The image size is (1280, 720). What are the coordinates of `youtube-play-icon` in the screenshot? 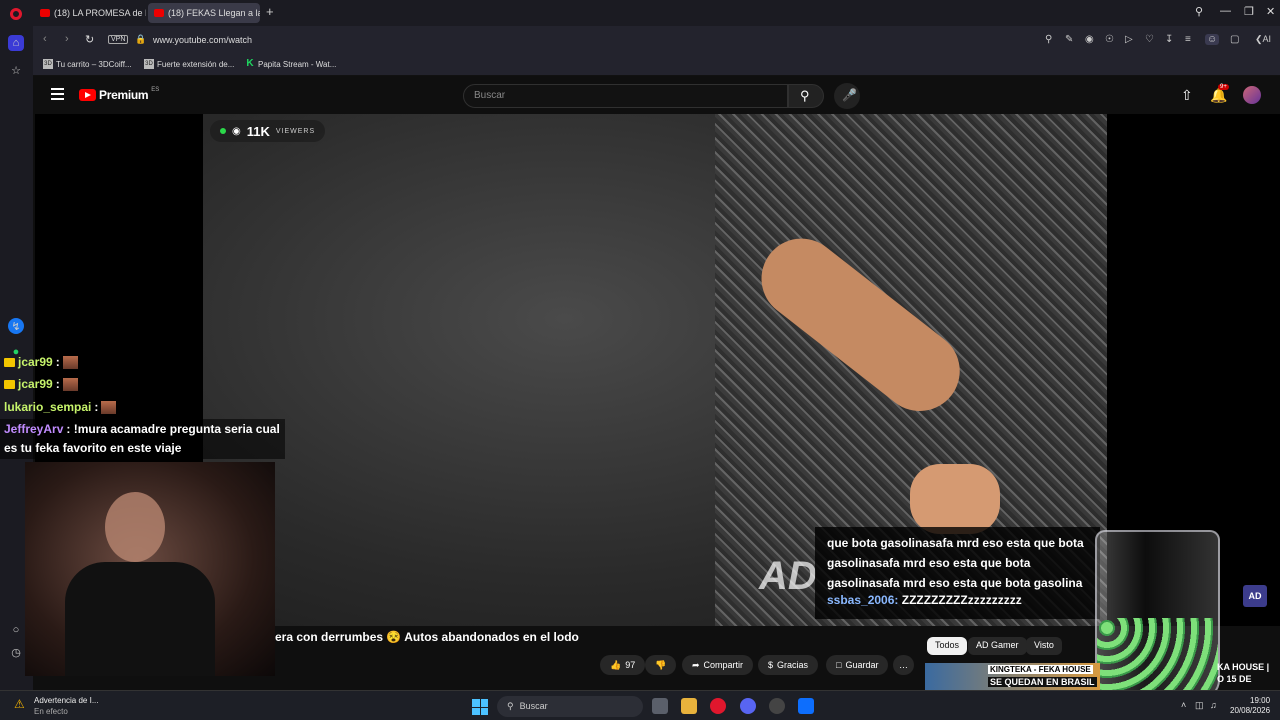 It's located at (87, 95).